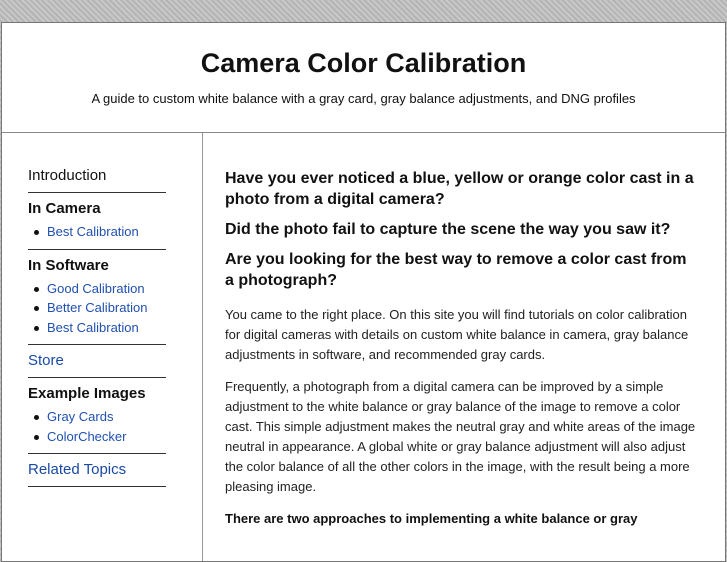  I want to click on nav-list-example-images: Gray Cards ColorChecker, so click(97, 426).